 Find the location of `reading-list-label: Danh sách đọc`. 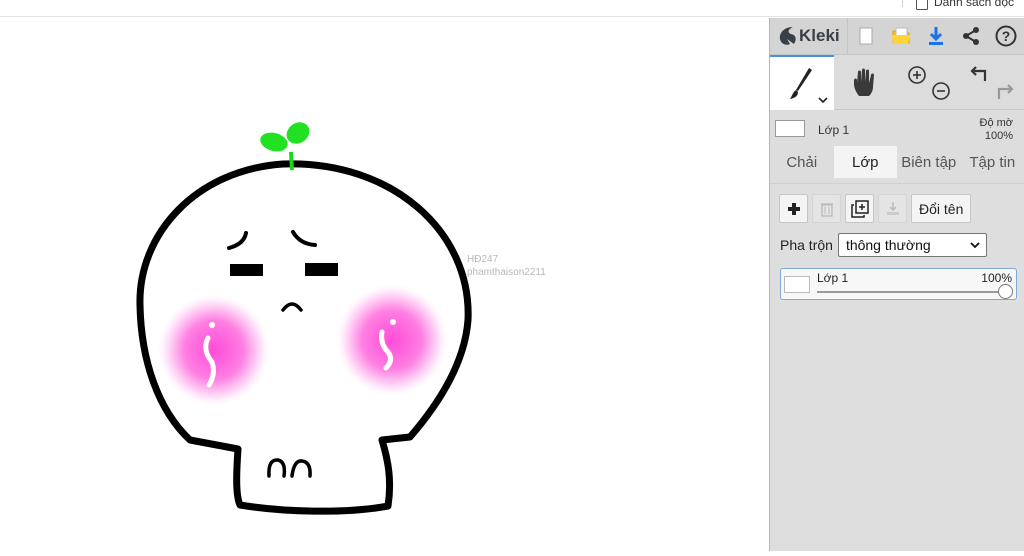

reading-list-label: Danh sách đọc is located at coordinates (974, 4).